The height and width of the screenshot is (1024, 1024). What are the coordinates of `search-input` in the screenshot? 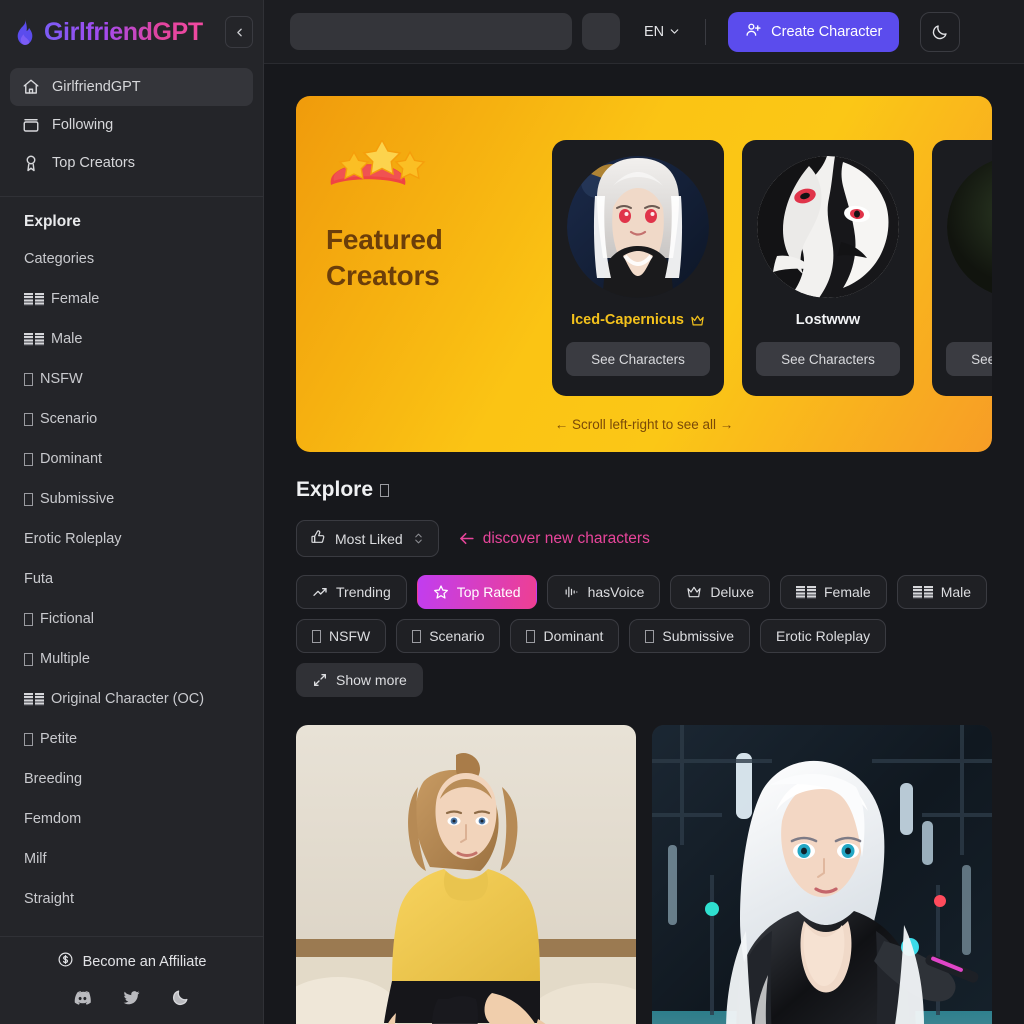 It's located at (431, 31).